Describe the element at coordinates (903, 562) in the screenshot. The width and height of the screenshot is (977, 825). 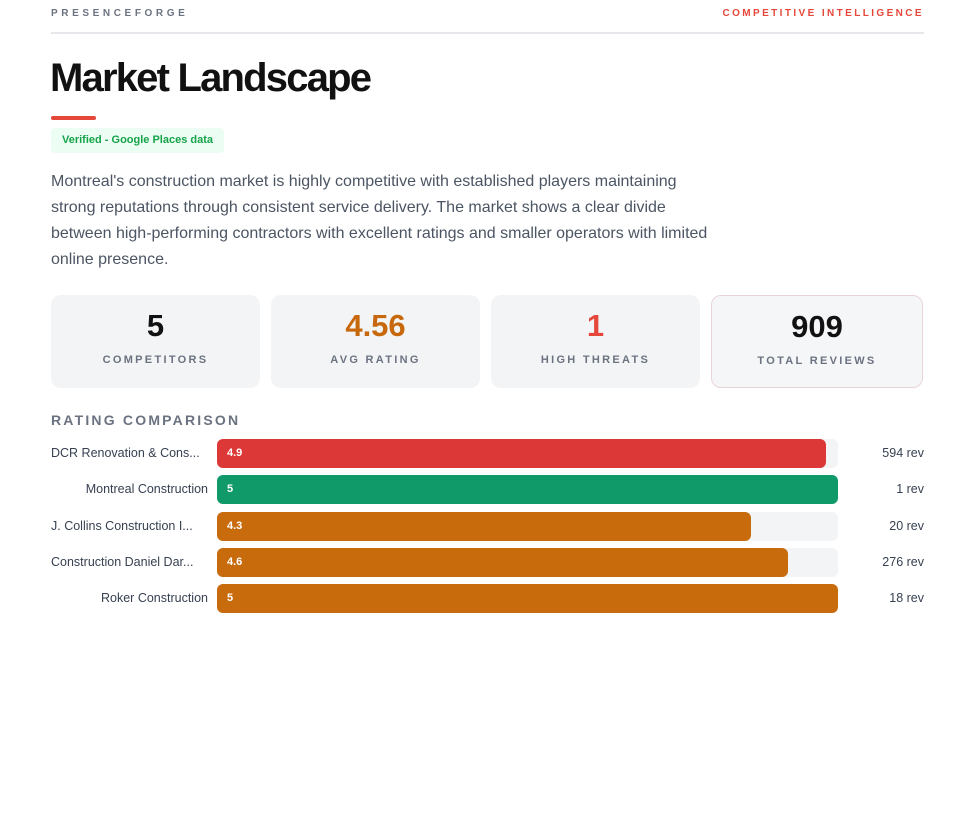
I see `review-count: 276 rev` at that location.